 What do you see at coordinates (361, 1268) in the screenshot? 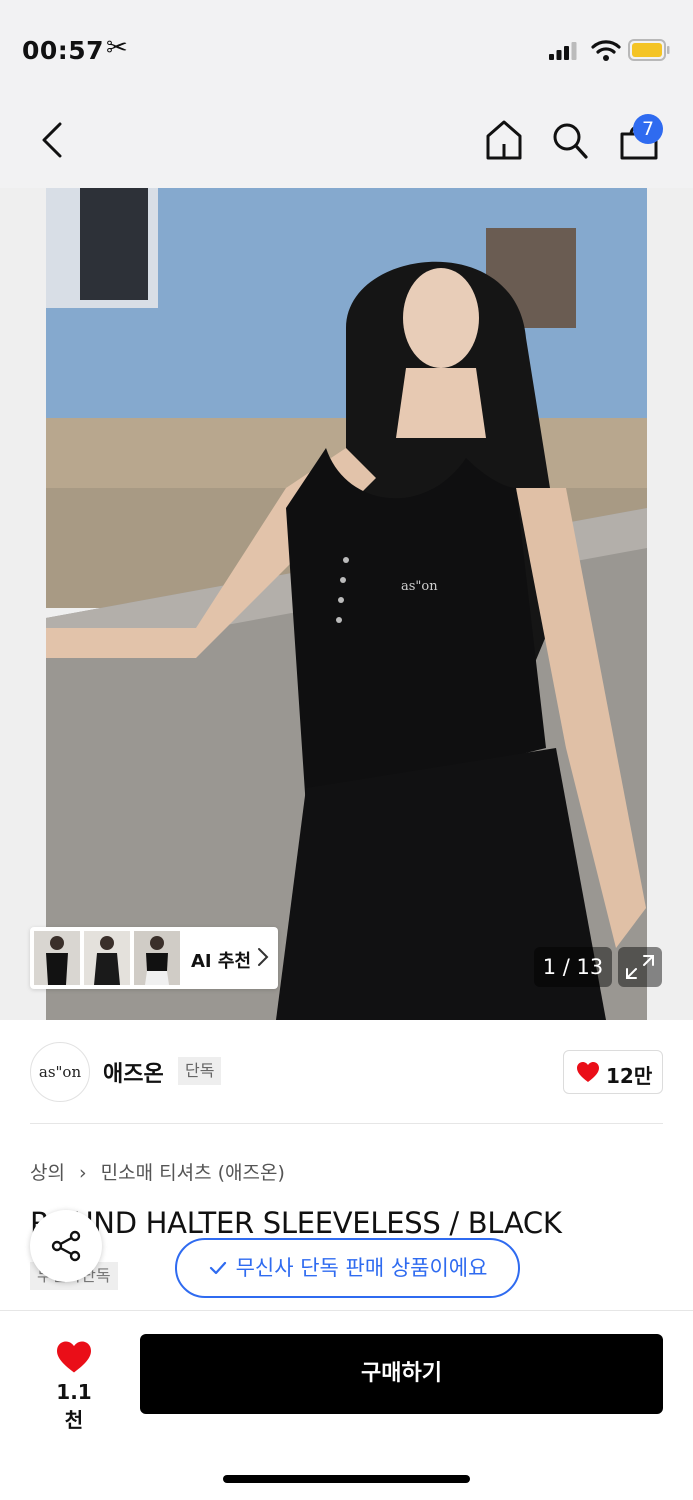
I see `toast-text: 무신사 단독 판매 상품이에요` at bounding box center [361, 1268].